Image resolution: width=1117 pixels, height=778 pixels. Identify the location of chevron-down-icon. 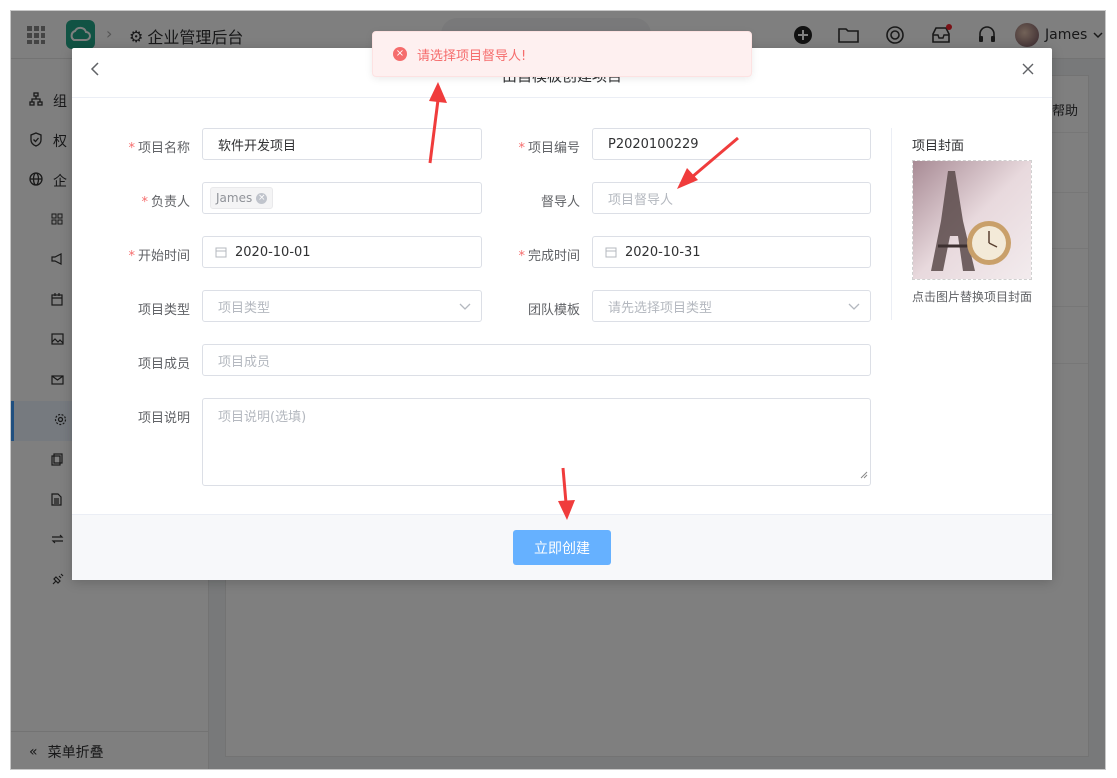
(854, 307).